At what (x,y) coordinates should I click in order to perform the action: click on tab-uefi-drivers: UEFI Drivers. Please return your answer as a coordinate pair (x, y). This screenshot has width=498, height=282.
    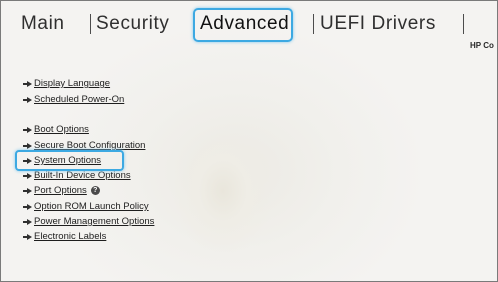
    Looking at the image, I should click on (378, 24).